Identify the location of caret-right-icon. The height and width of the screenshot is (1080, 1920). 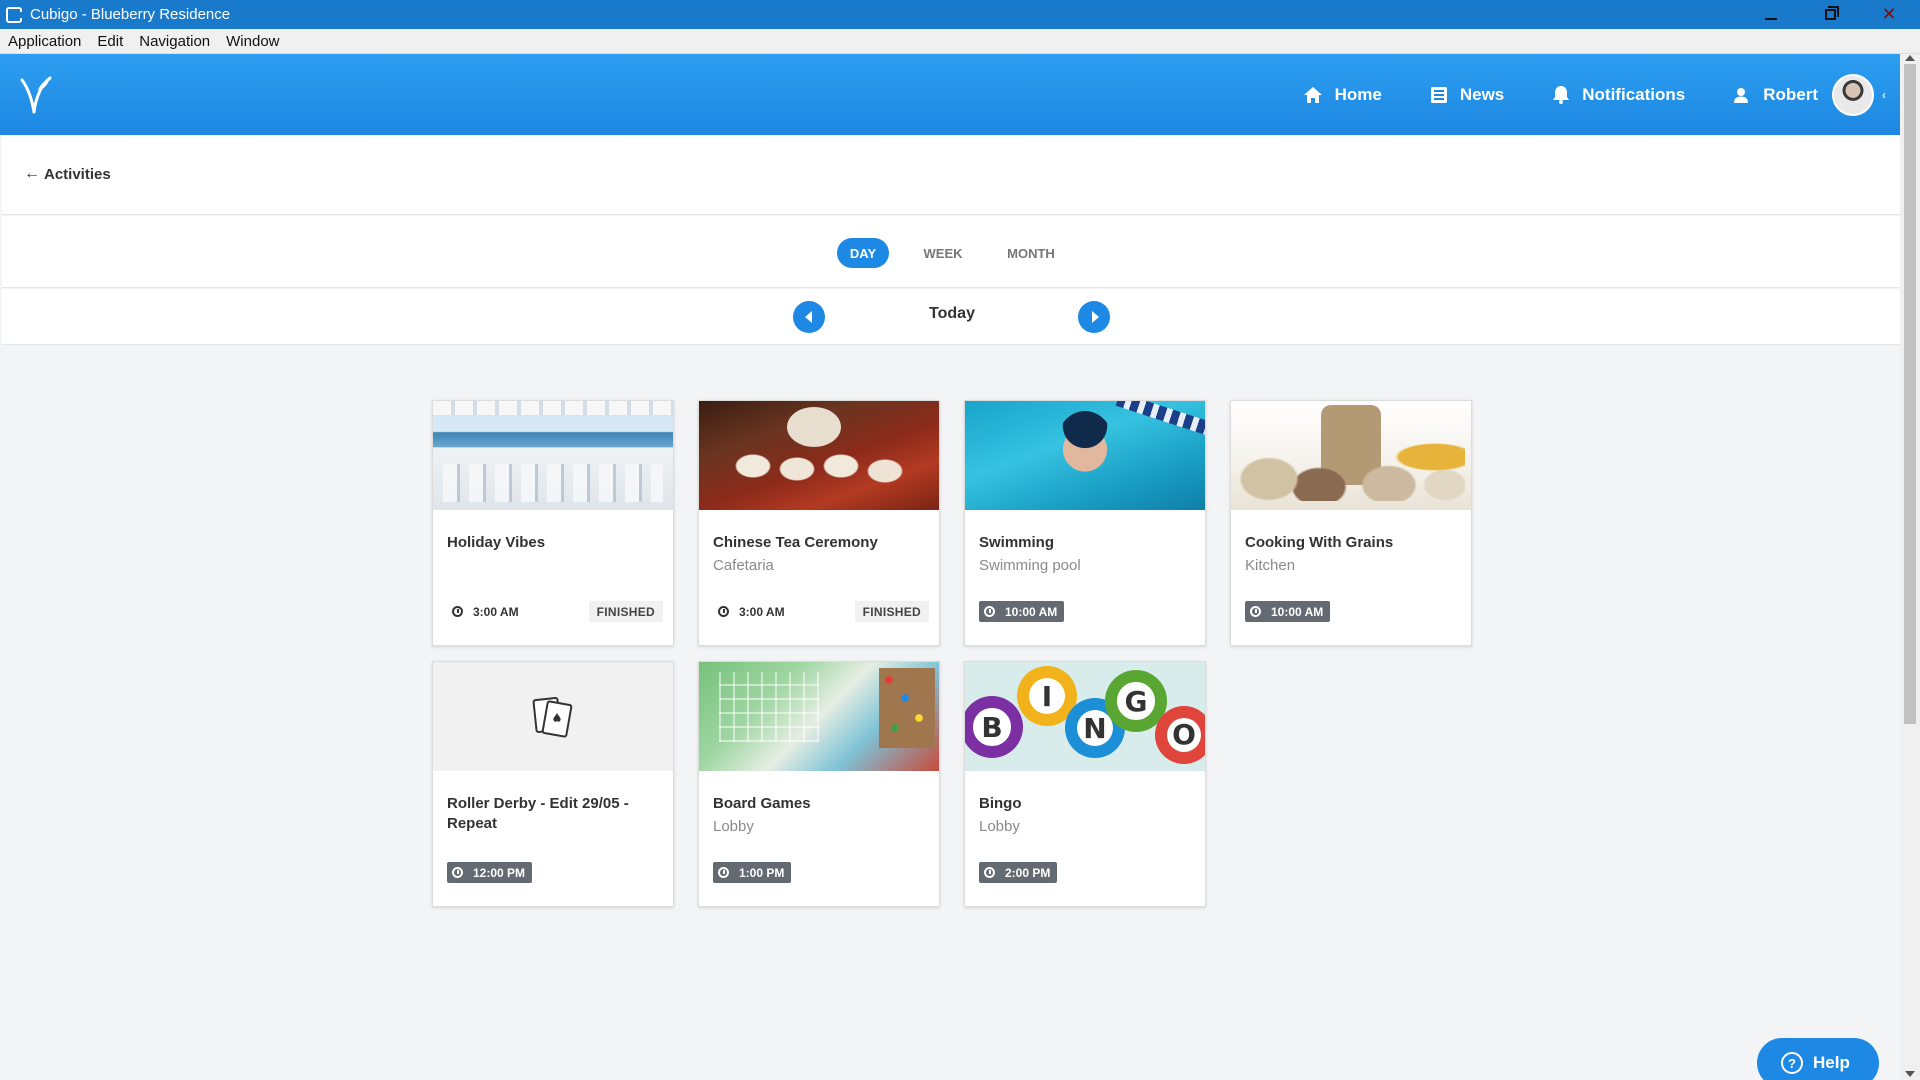
(1095, 317).